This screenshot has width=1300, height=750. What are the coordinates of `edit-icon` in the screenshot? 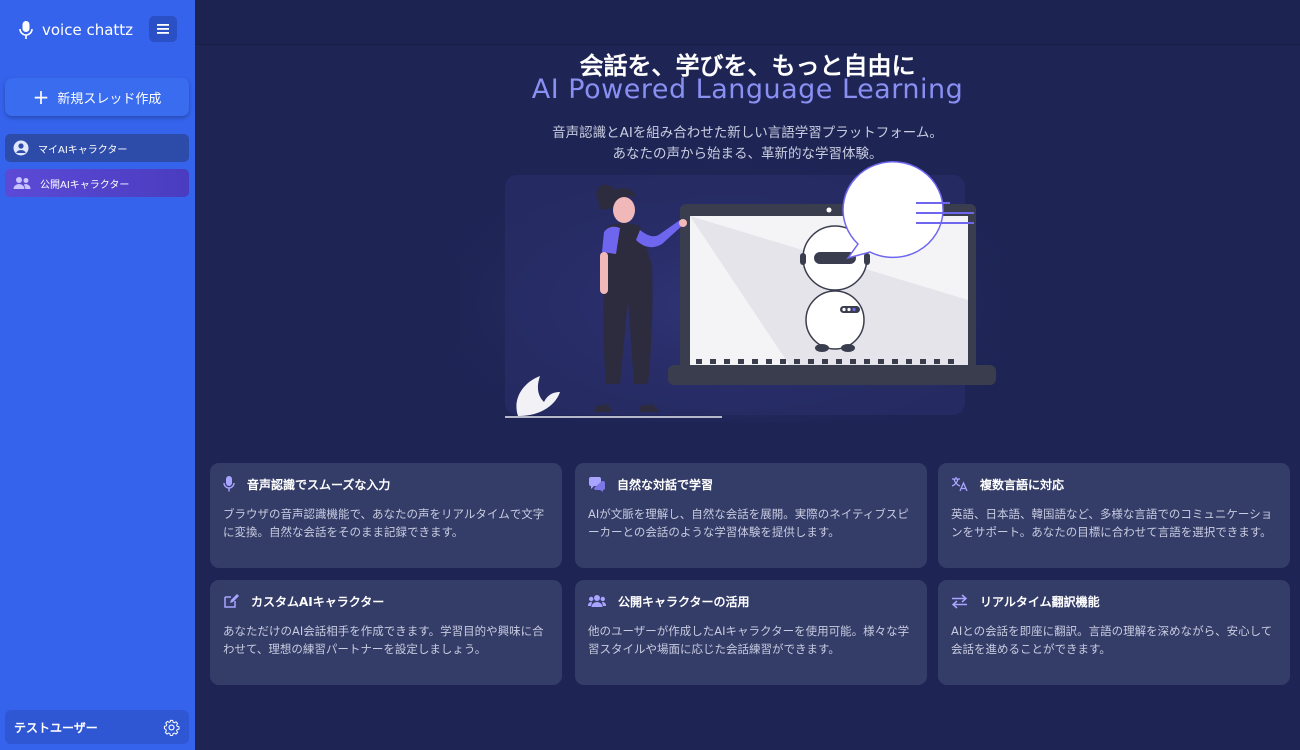 It's located at (231, 601).